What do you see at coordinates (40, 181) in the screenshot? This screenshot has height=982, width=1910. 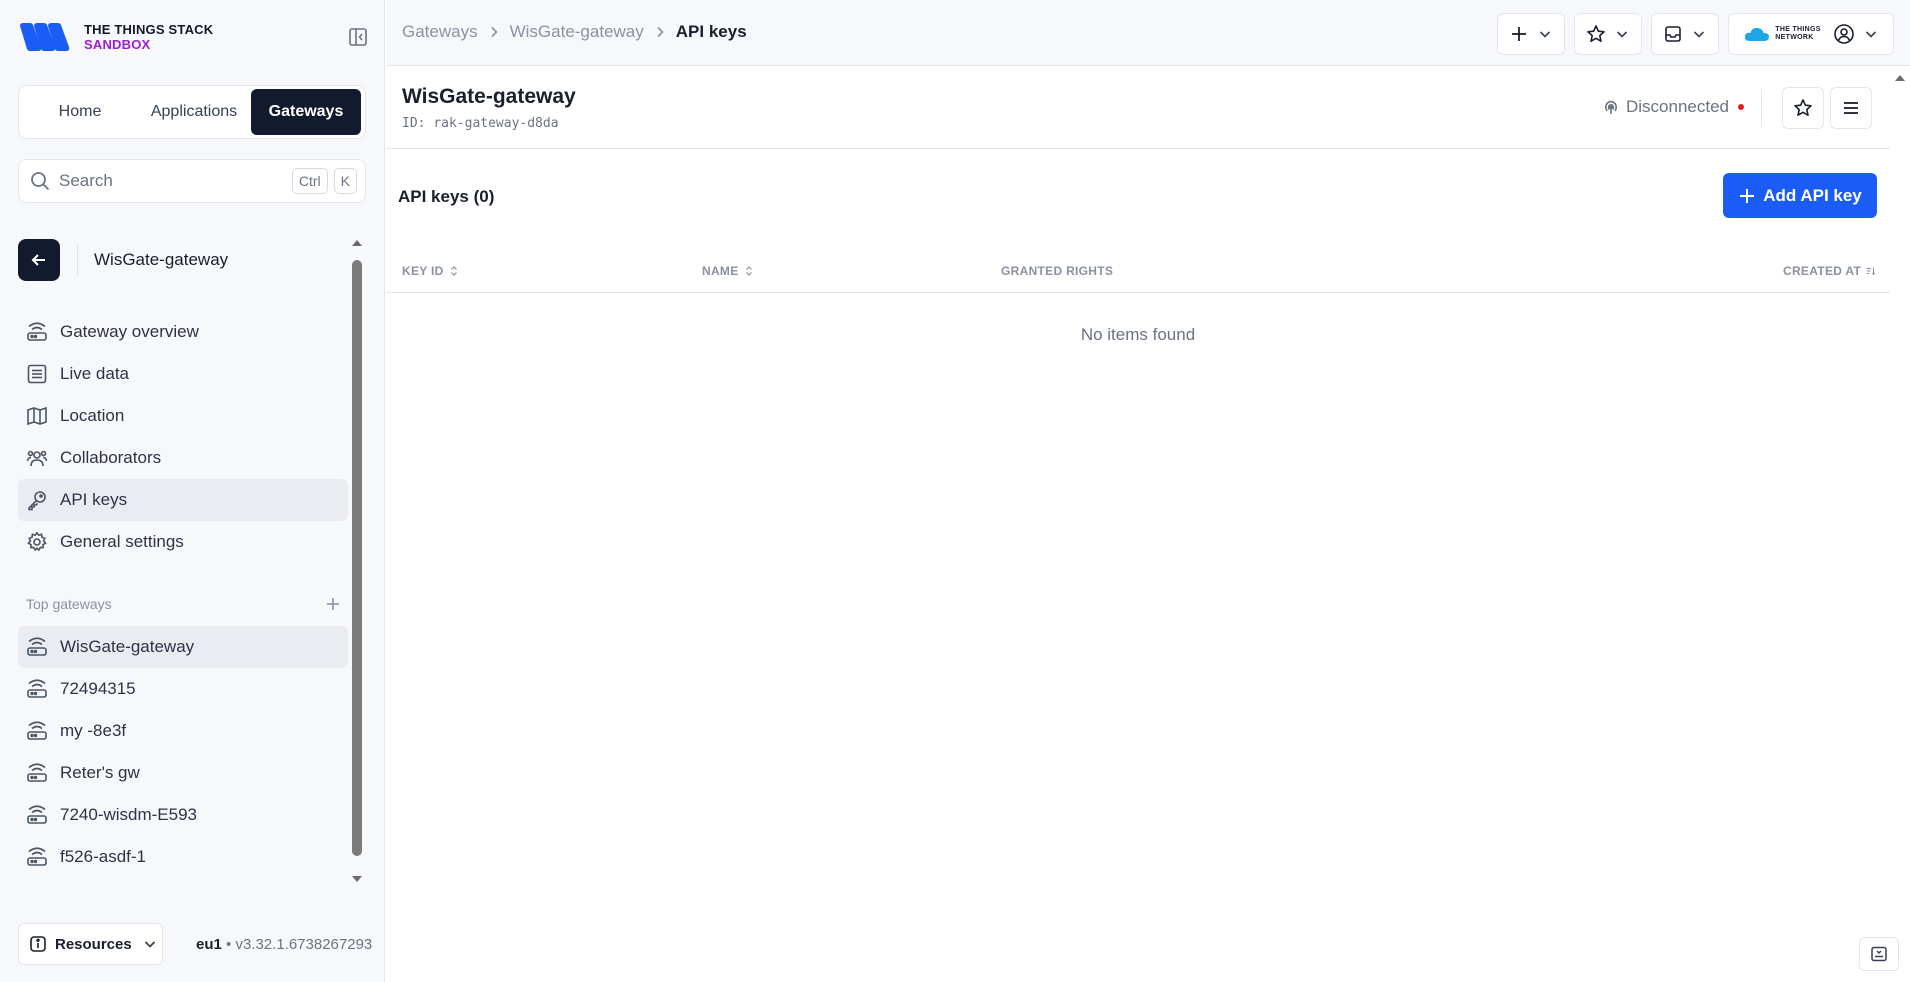 I see `search-icon` at bounding box center [40, 181].